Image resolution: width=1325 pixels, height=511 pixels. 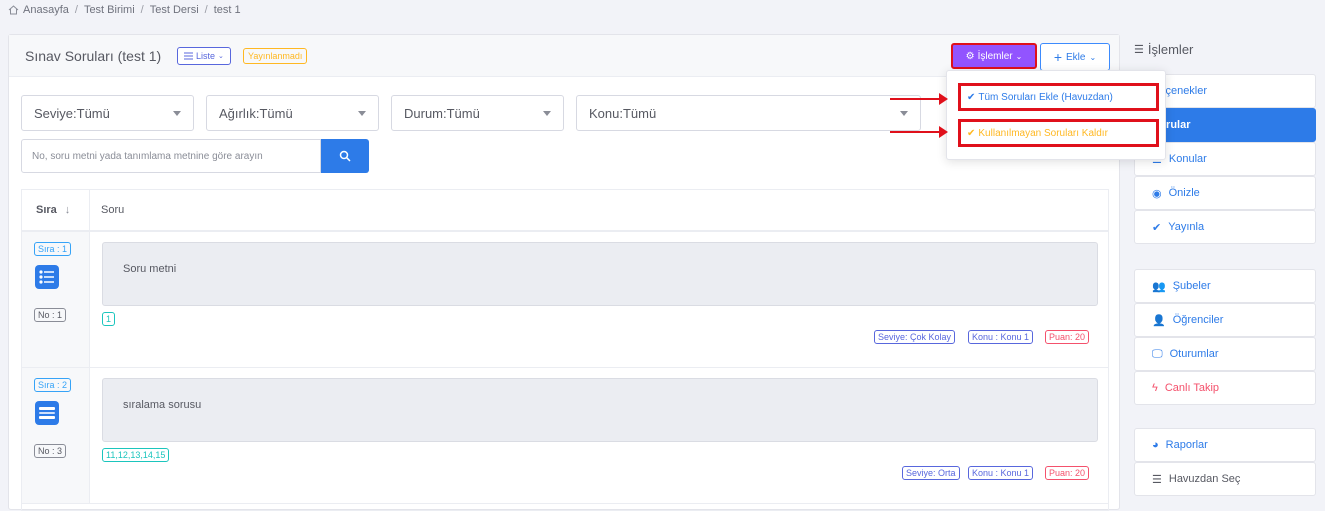 I want to click on sidebar-item-subeler: 👥 Şubeler, so click(x=1225, y=286).